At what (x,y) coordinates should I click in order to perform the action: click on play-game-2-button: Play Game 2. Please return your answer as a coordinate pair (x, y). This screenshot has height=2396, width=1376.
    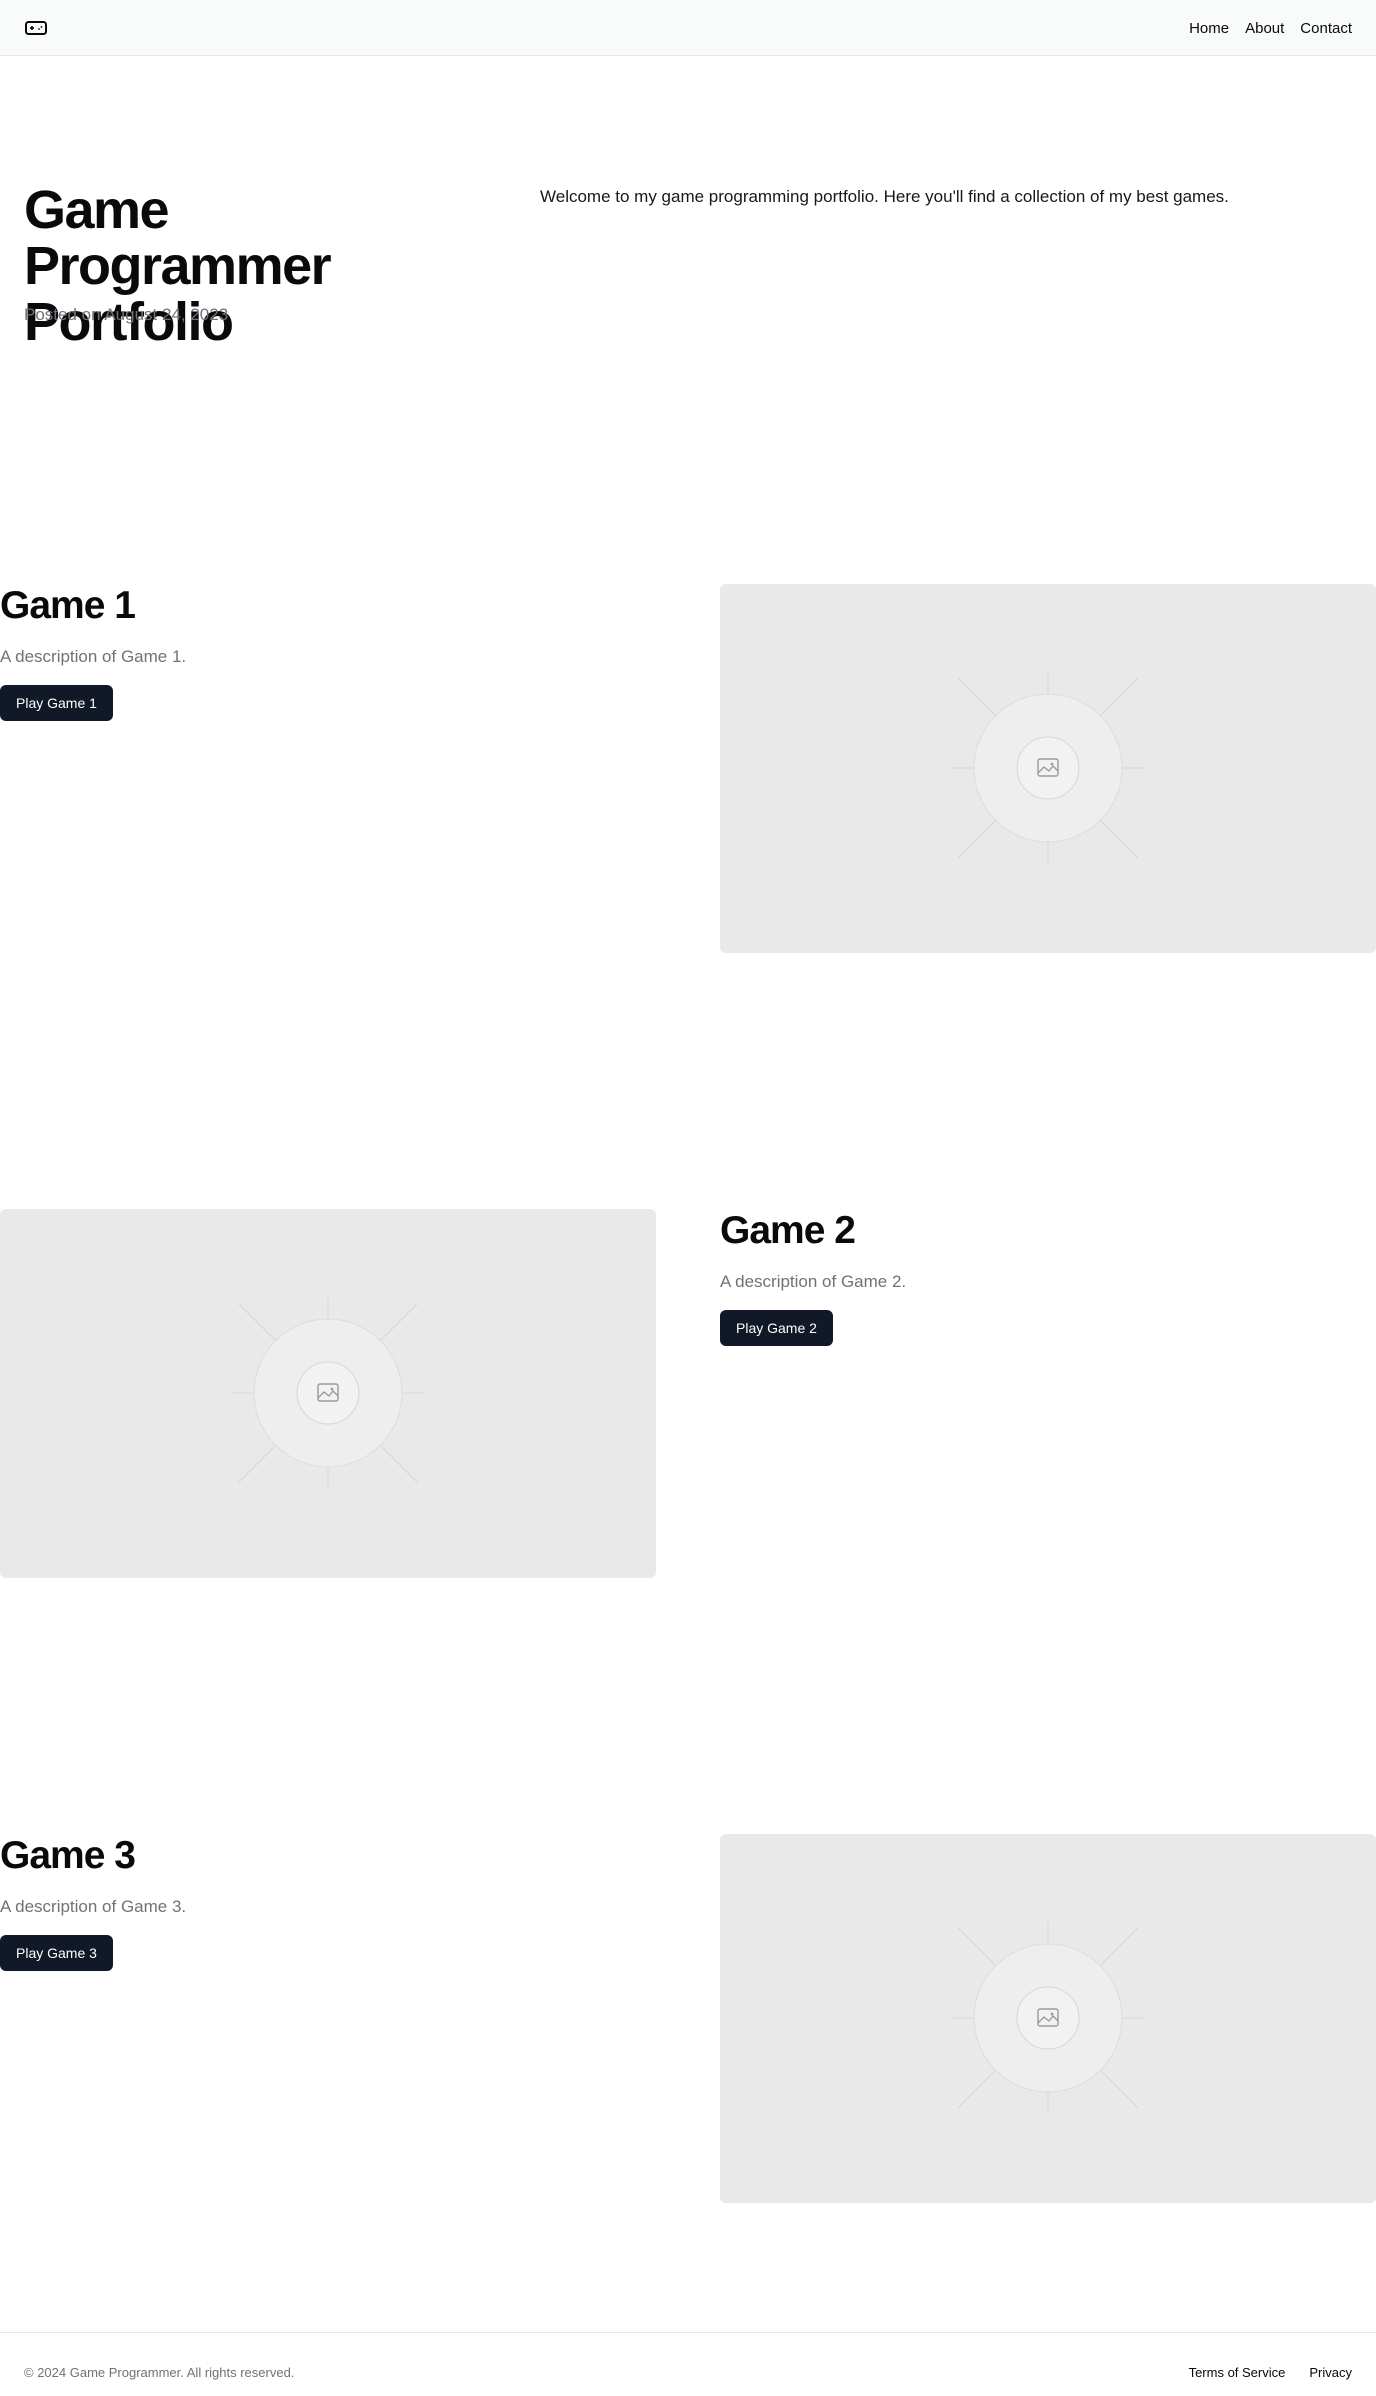
    Looking at the image, I should click on (776, 1328).